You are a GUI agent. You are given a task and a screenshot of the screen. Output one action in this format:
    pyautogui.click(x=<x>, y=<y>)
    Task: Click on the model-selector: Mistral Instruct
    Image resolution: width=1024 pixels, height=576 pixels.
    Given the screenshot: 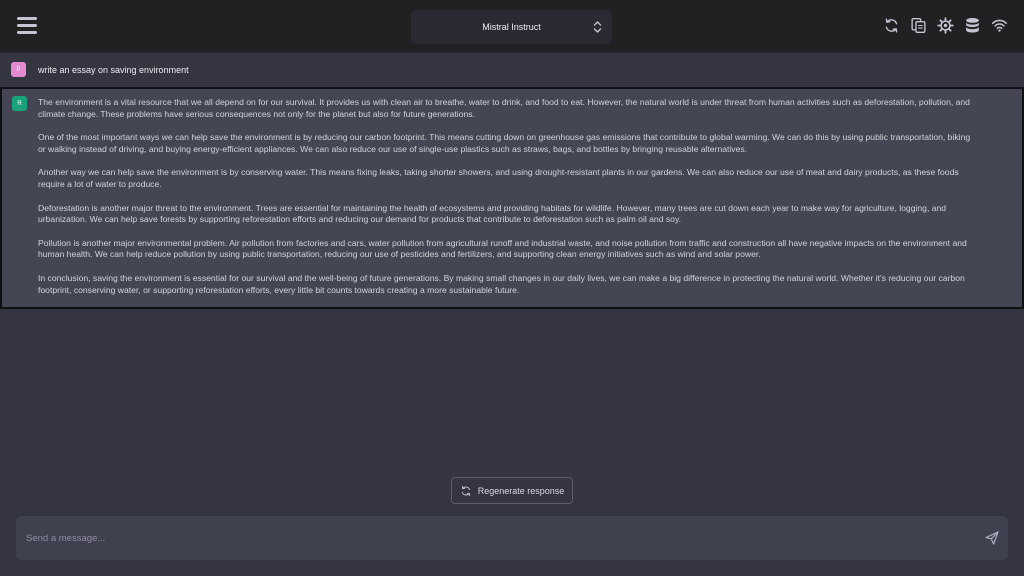 What is the action you would take?
    pyautogui.click(x=511, y=27)
    